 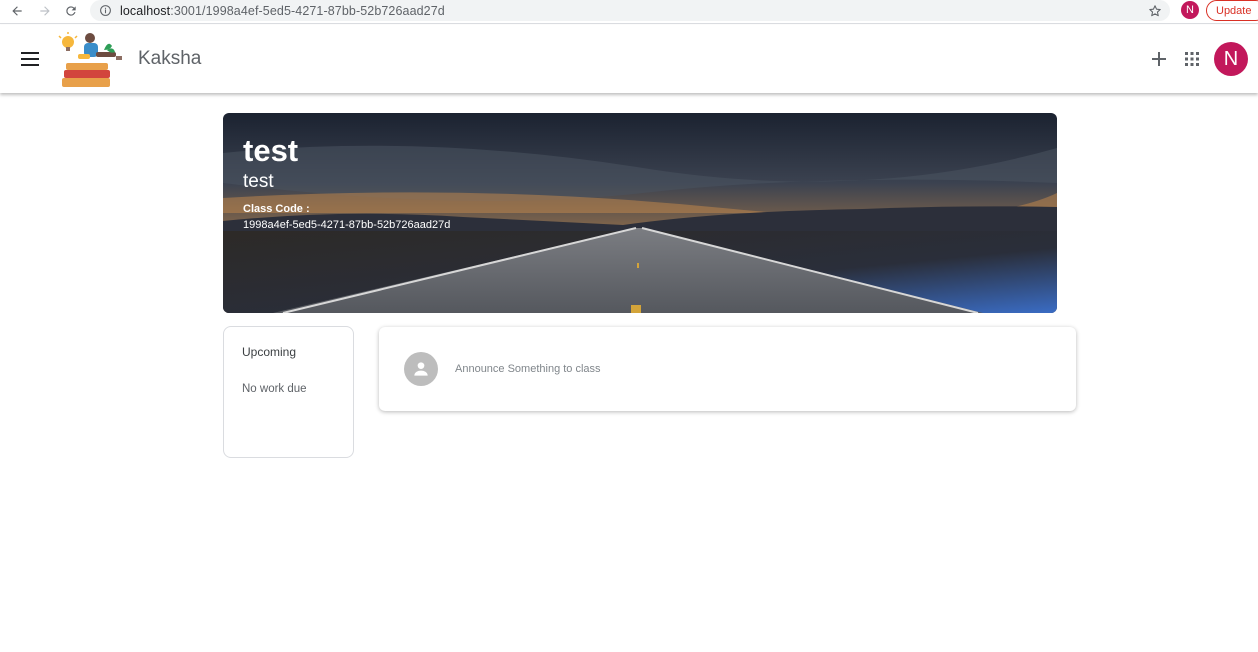 I want to click on apps-grid-icon, so click(x=1192, y=59).